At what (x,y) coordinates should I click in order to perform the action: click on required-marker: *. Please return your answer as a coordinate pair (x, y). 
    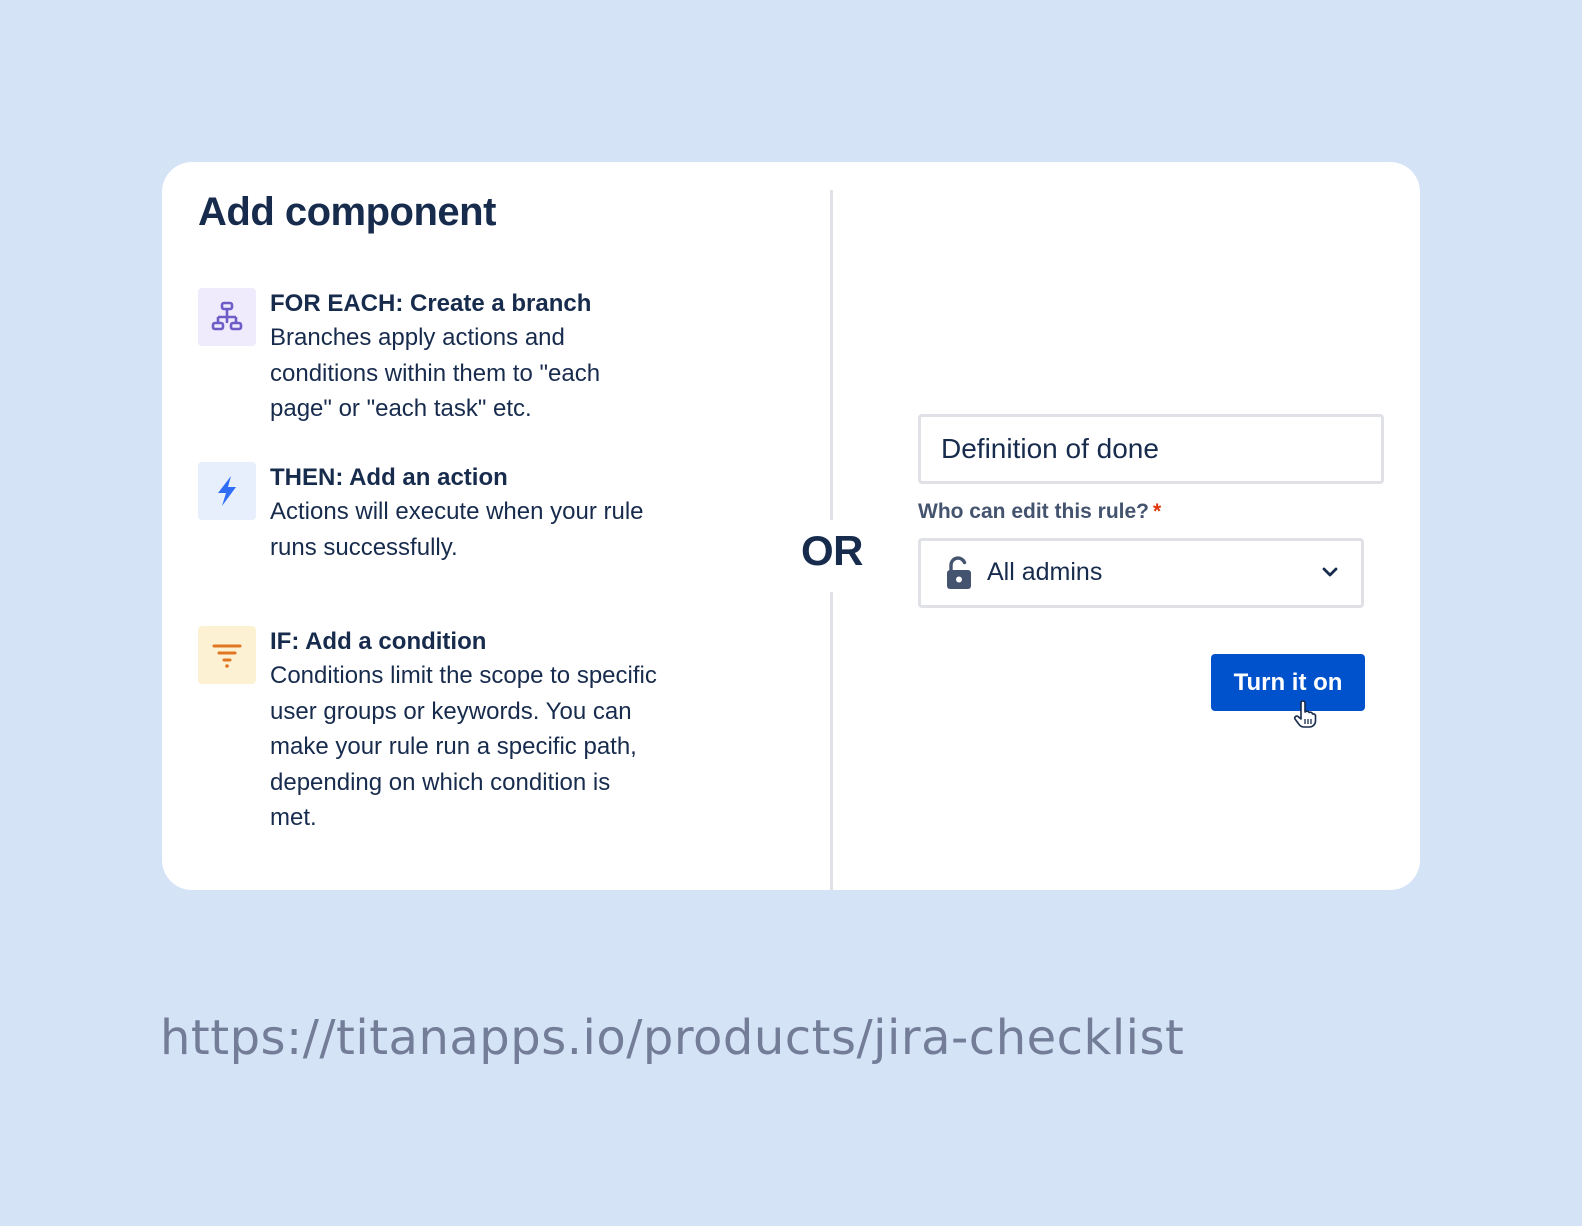
    Looking at the image, I should click on (1157, 511).